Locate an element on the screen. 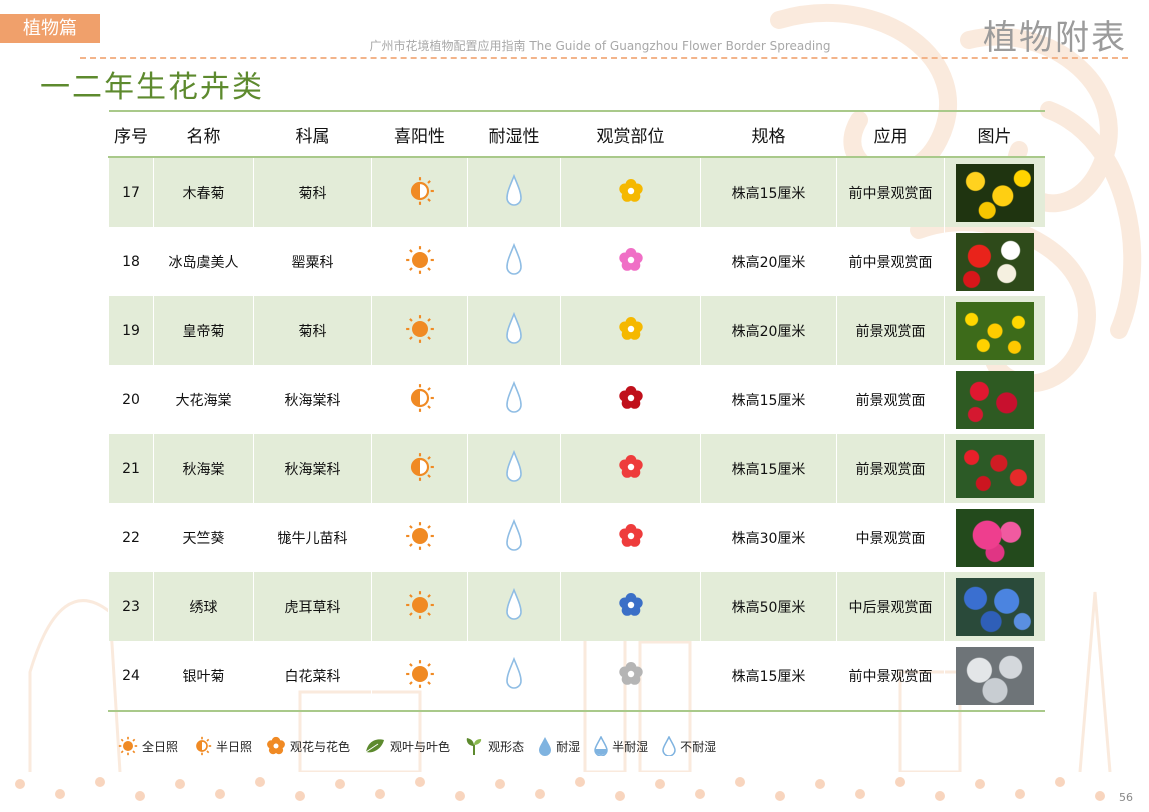 The width and height of the screenshot is (1149, 812). table-row: 23 绣球 虎耳草科 株高50厘米 中后景观赏面 is located at coordinates (576, 606).